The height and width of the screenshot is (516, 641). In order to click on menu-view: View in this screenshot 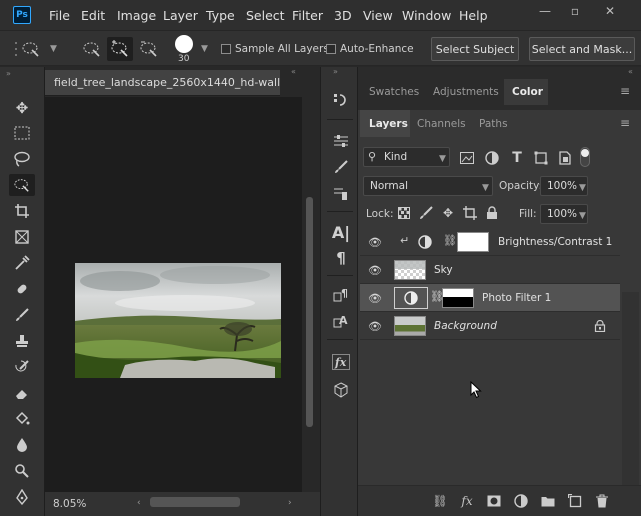, I will do `click(378, 15)`.